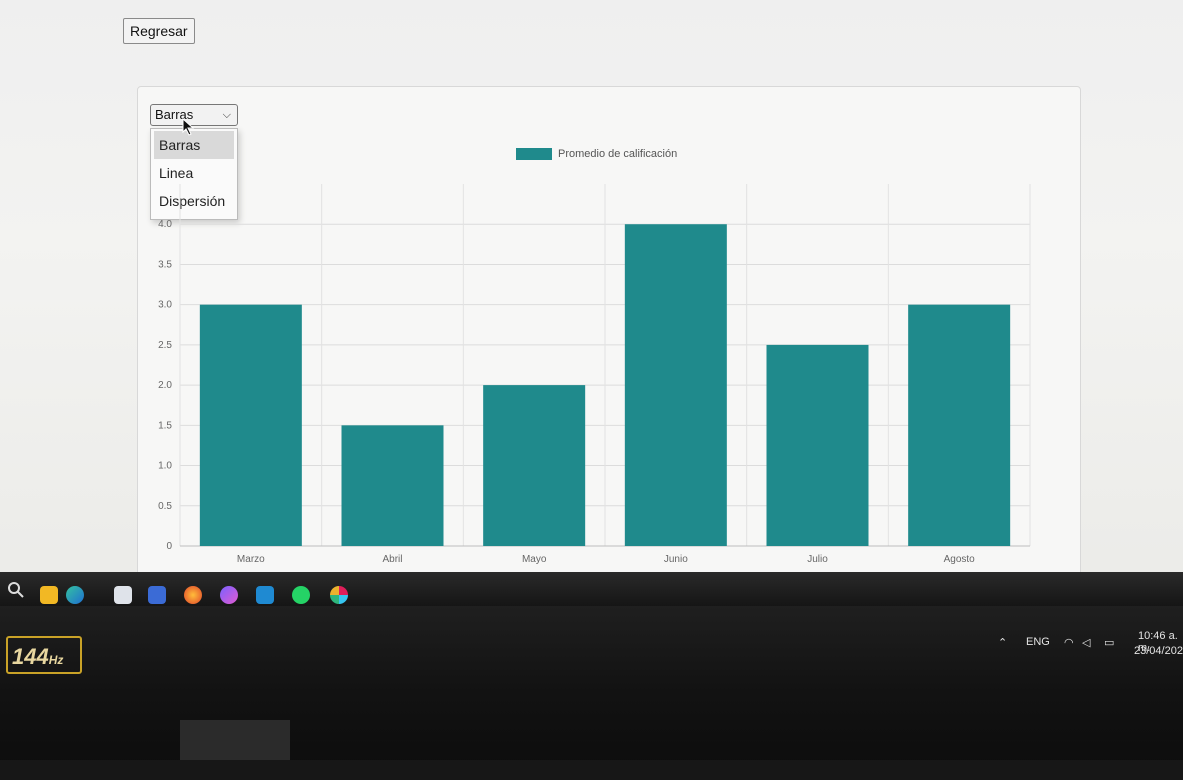 Image resolution: width=1183 pixels, height=780 pixels. Describe the element at coordinates (534, 154) in the screenshot. I see `legend-swatch` at that location.